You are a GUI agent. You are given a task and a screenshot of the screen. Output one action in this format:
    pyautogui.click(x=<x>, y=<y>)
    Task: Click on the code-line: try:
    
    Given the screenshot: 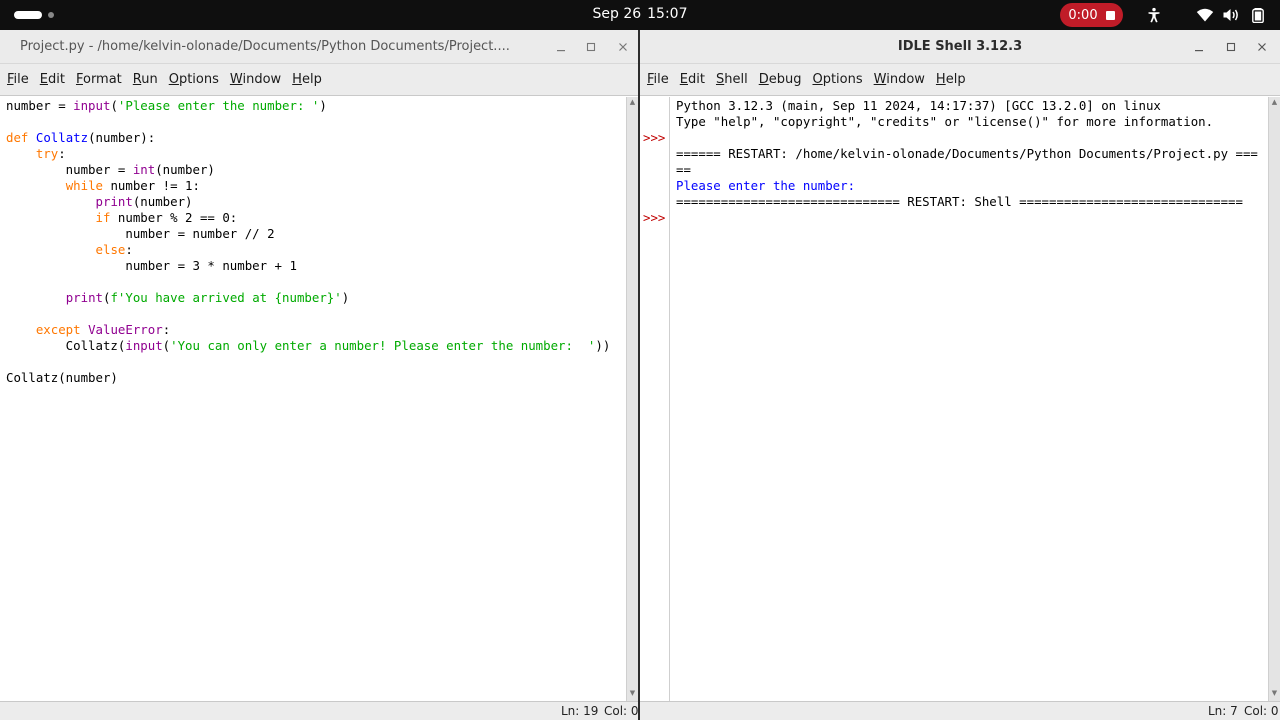 What is the action you would take?
    pyautogui.click(x=50, y=153)
    